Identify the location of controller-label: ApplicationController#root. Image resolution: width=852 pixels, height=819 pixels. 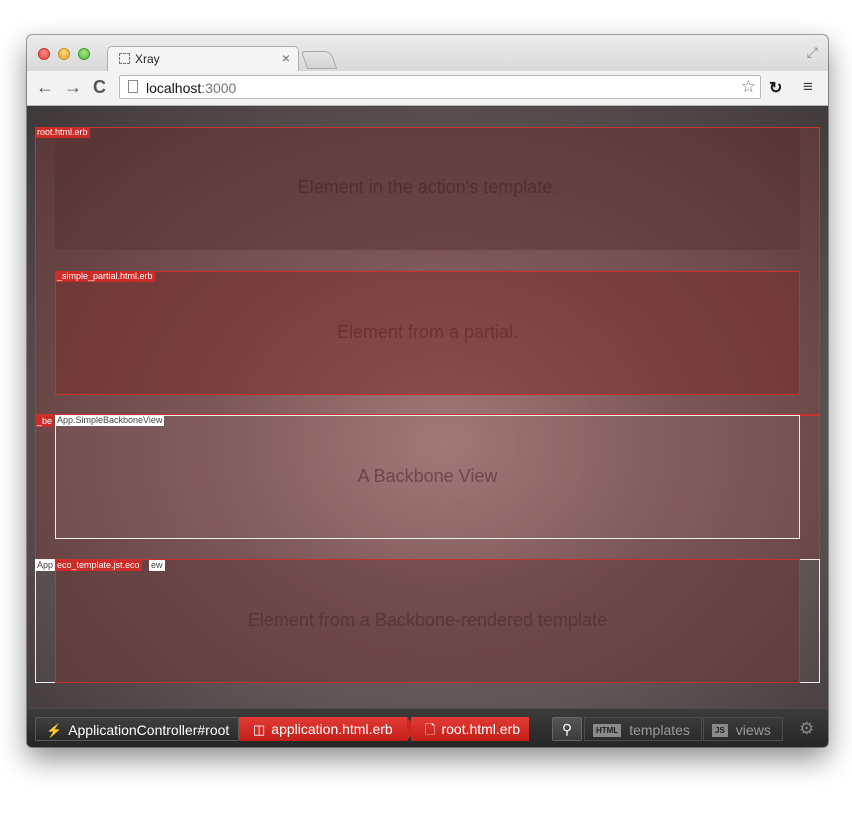
(149, 730).